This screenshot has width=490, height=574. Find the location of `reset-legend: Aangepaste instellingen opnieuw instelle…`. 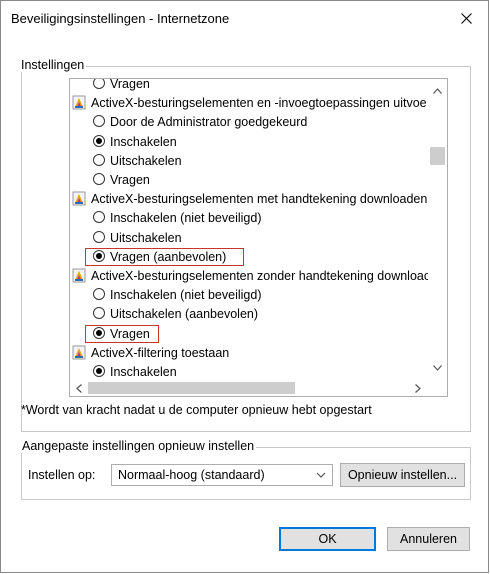

reset-legend: Aangepaste instellingen opnieuw instelle… is located at coordinates (138, 446).